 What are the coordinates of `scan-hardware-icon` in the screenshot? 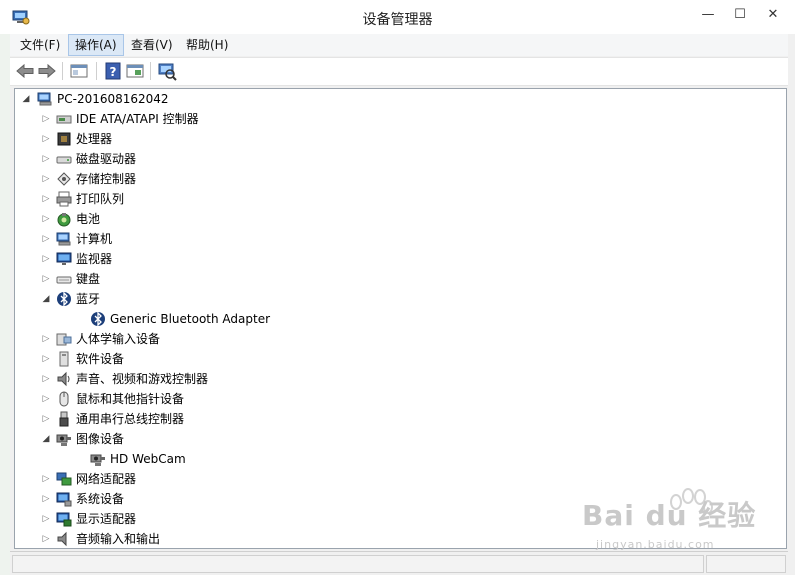 It's located at (167, 71).